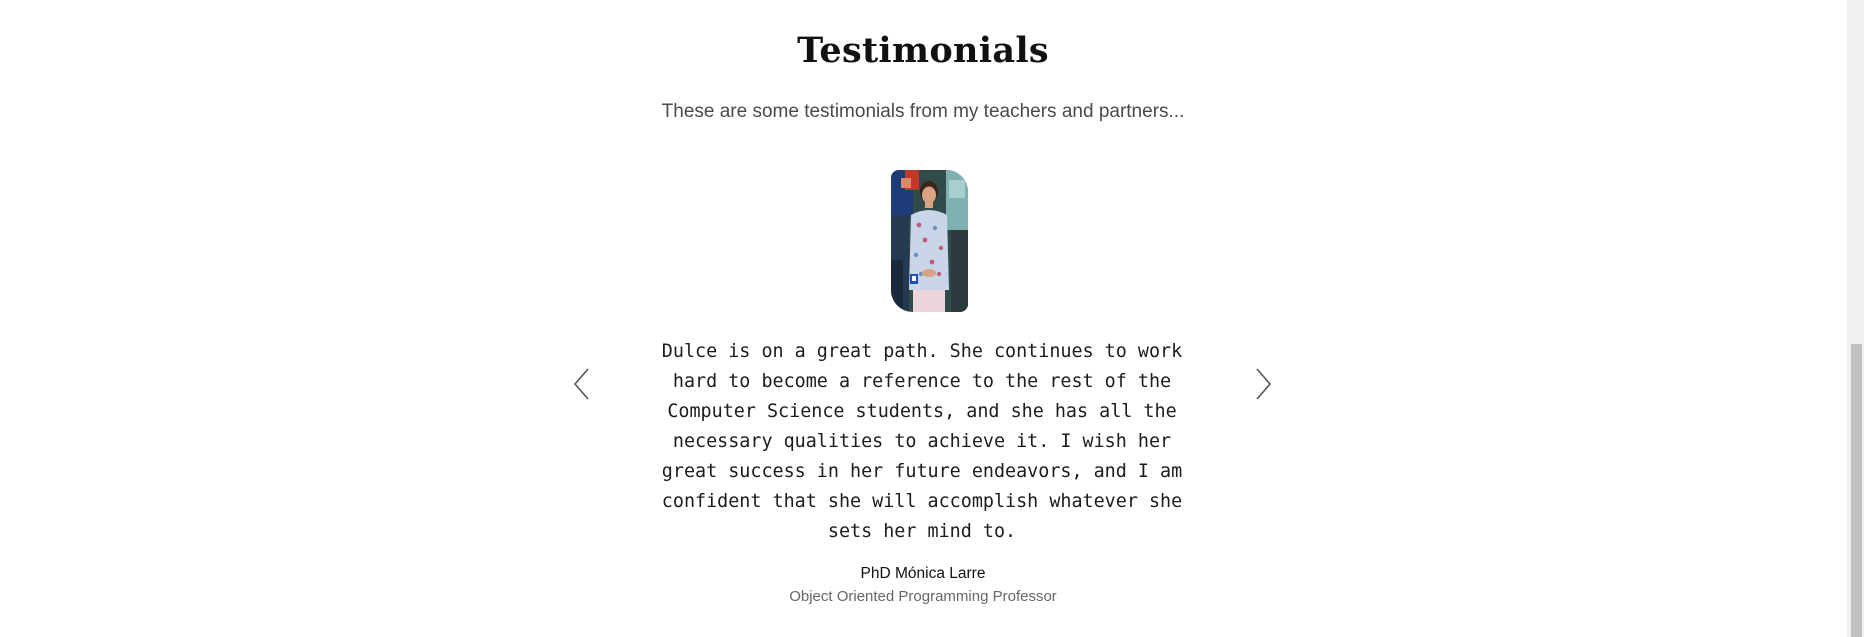  Describe the element at coordinates (923, 50) in the screenshot. I see `section-title: Testimonials` at that location.